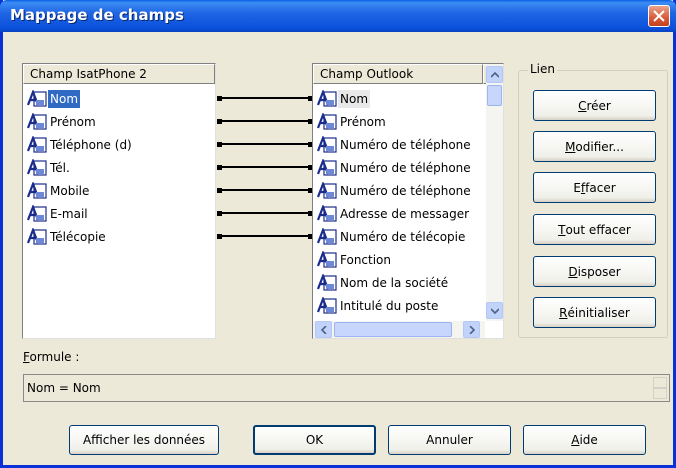 The width and height of the screenshot is (676, 468). Describe the element at coordinates (394, 283) in the screenshot. I see `field-item-label: Nom de la société` at that location.